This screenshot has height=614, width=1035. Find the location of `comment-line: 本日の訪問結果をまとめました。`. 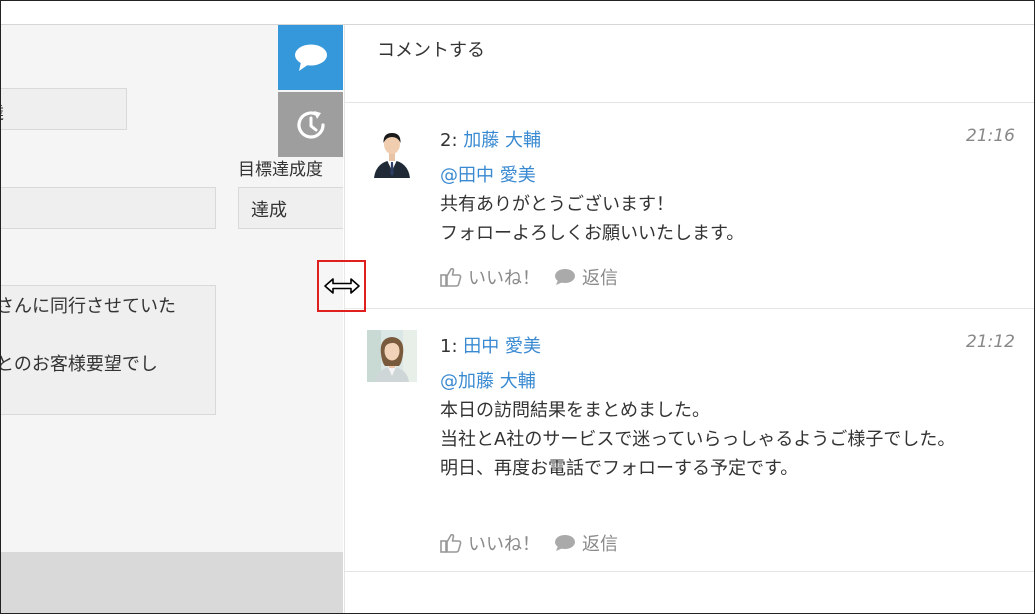

comment-line: 本日の訪問結果をまとめました。 is located at coordinates (575, 410).